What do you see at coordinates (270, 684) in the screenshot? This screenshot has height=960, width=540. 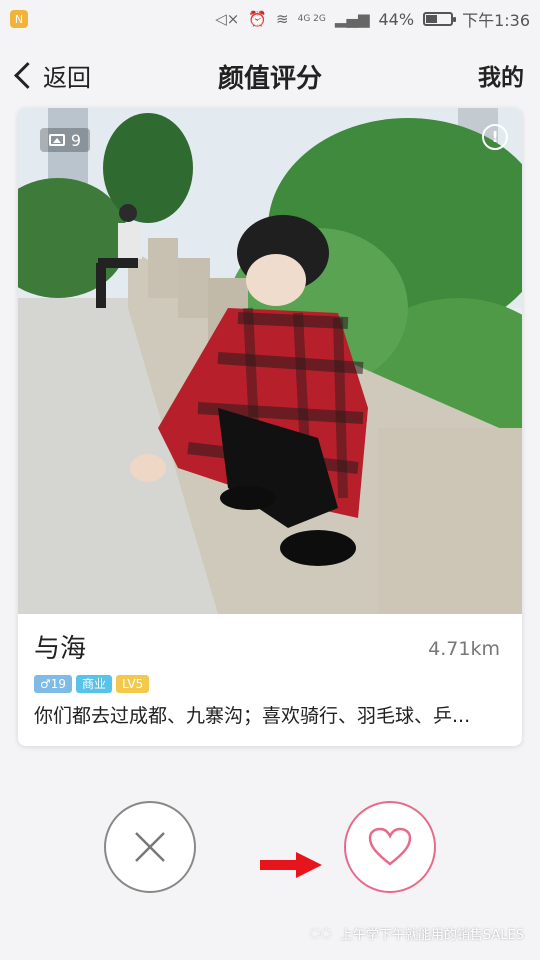 I see `tag-list: ♂19 商业 LV5` at bounding box center [270, 684].